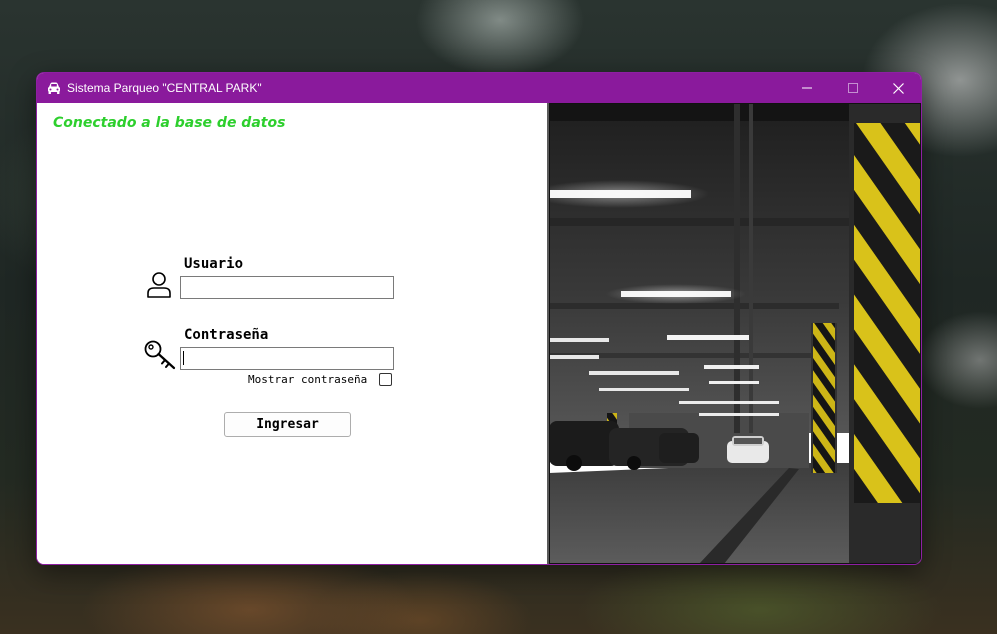 The height and width of the screenshot is (634, 997). I want to click on minimize-button, so click(807, 88).